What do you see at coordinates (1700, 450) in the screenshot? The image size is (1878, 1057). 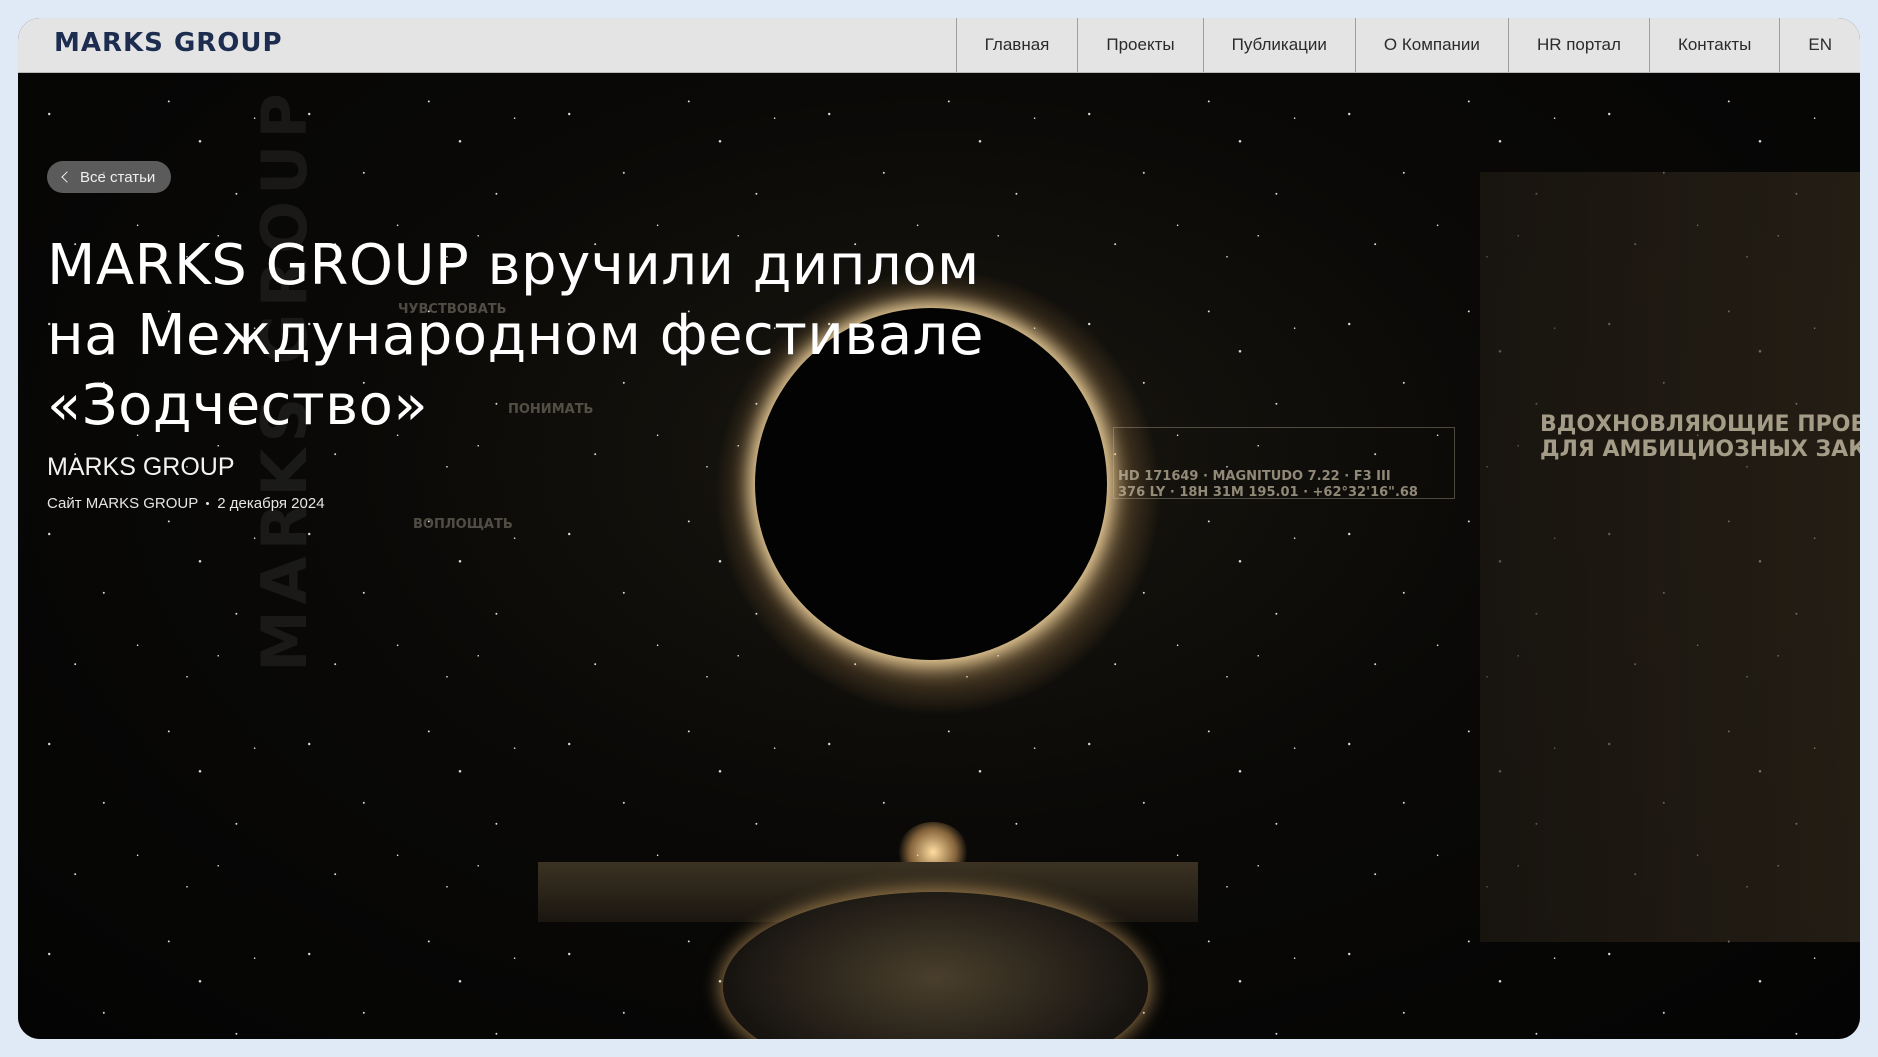 I see `exhibit-sign-line: ДЛЯ АМБИЦИОЗНЫХ ЗАК` at bounding box center [1700, 450].